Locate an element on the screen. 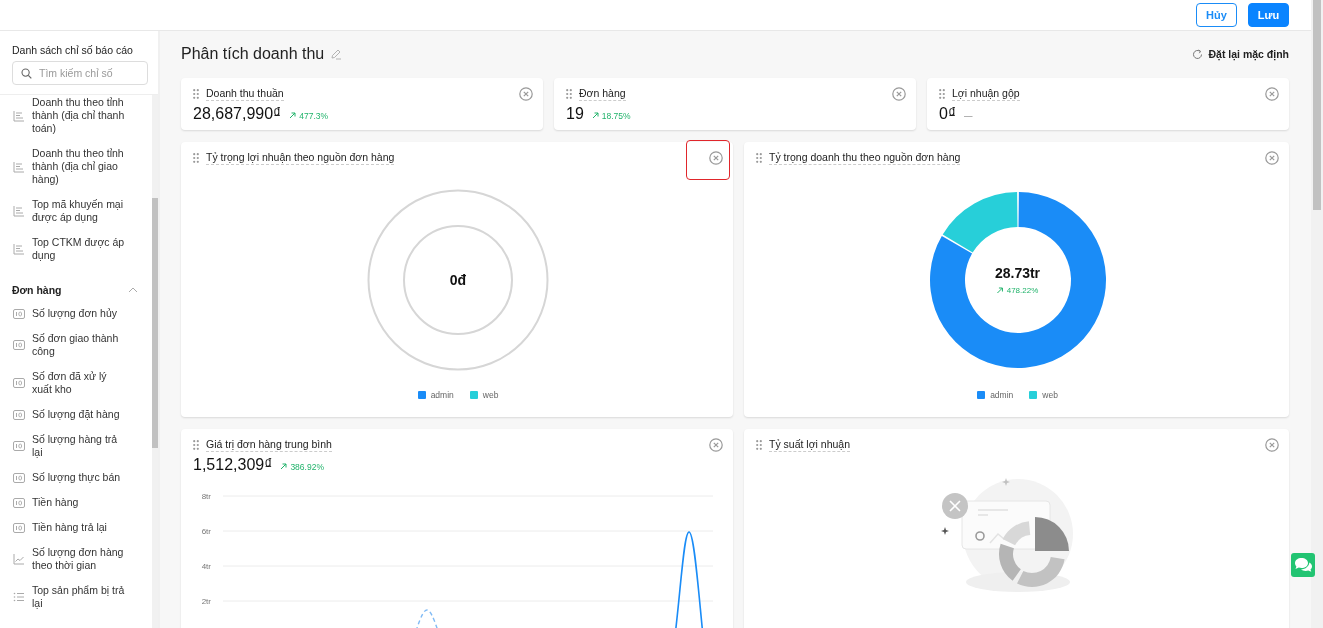 This screenshot has height=628, width=1323. metric-item: Doanh thu theo tỉnh thành (địa chỉ giao hàng) is located at coordinates (76, 166).